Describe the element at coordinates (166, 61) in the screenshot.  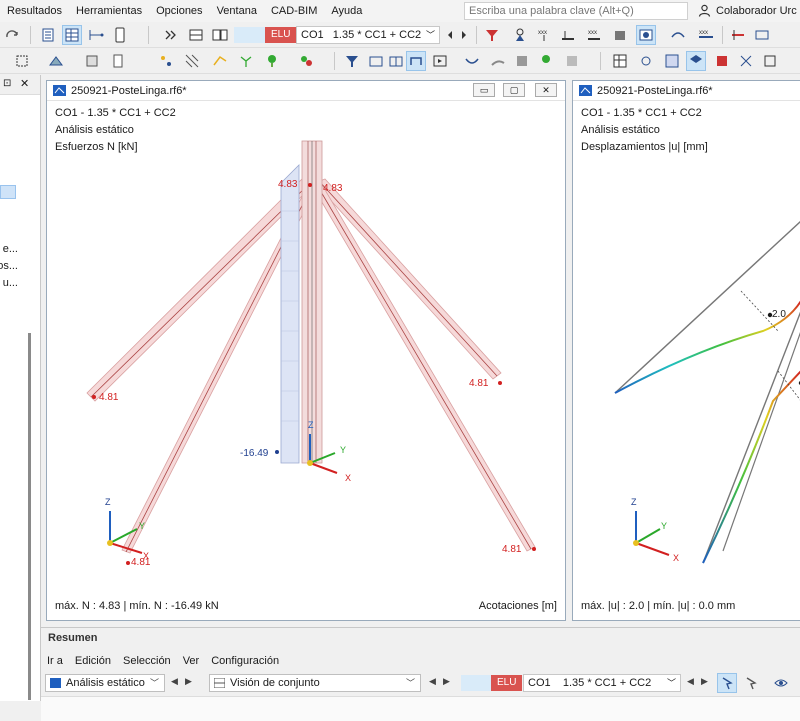
I see `snap-icon` at that location.